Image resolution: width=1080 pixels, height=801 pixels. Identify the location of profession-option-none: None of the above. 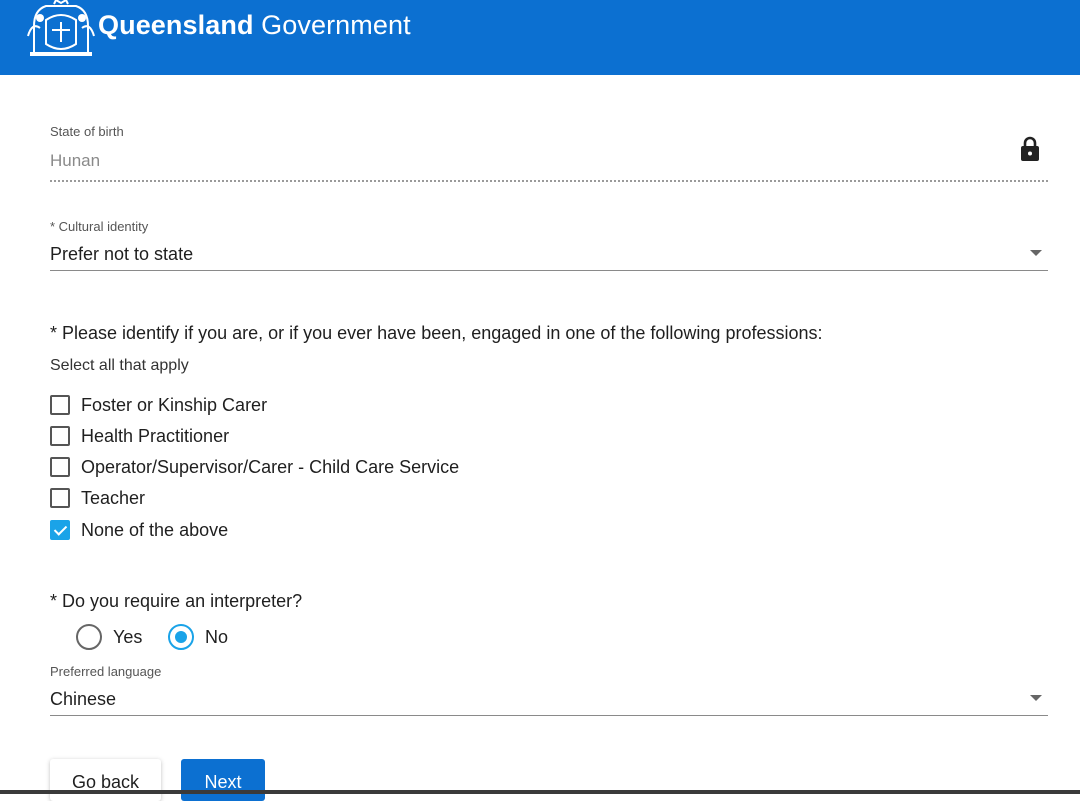
(139, 530).